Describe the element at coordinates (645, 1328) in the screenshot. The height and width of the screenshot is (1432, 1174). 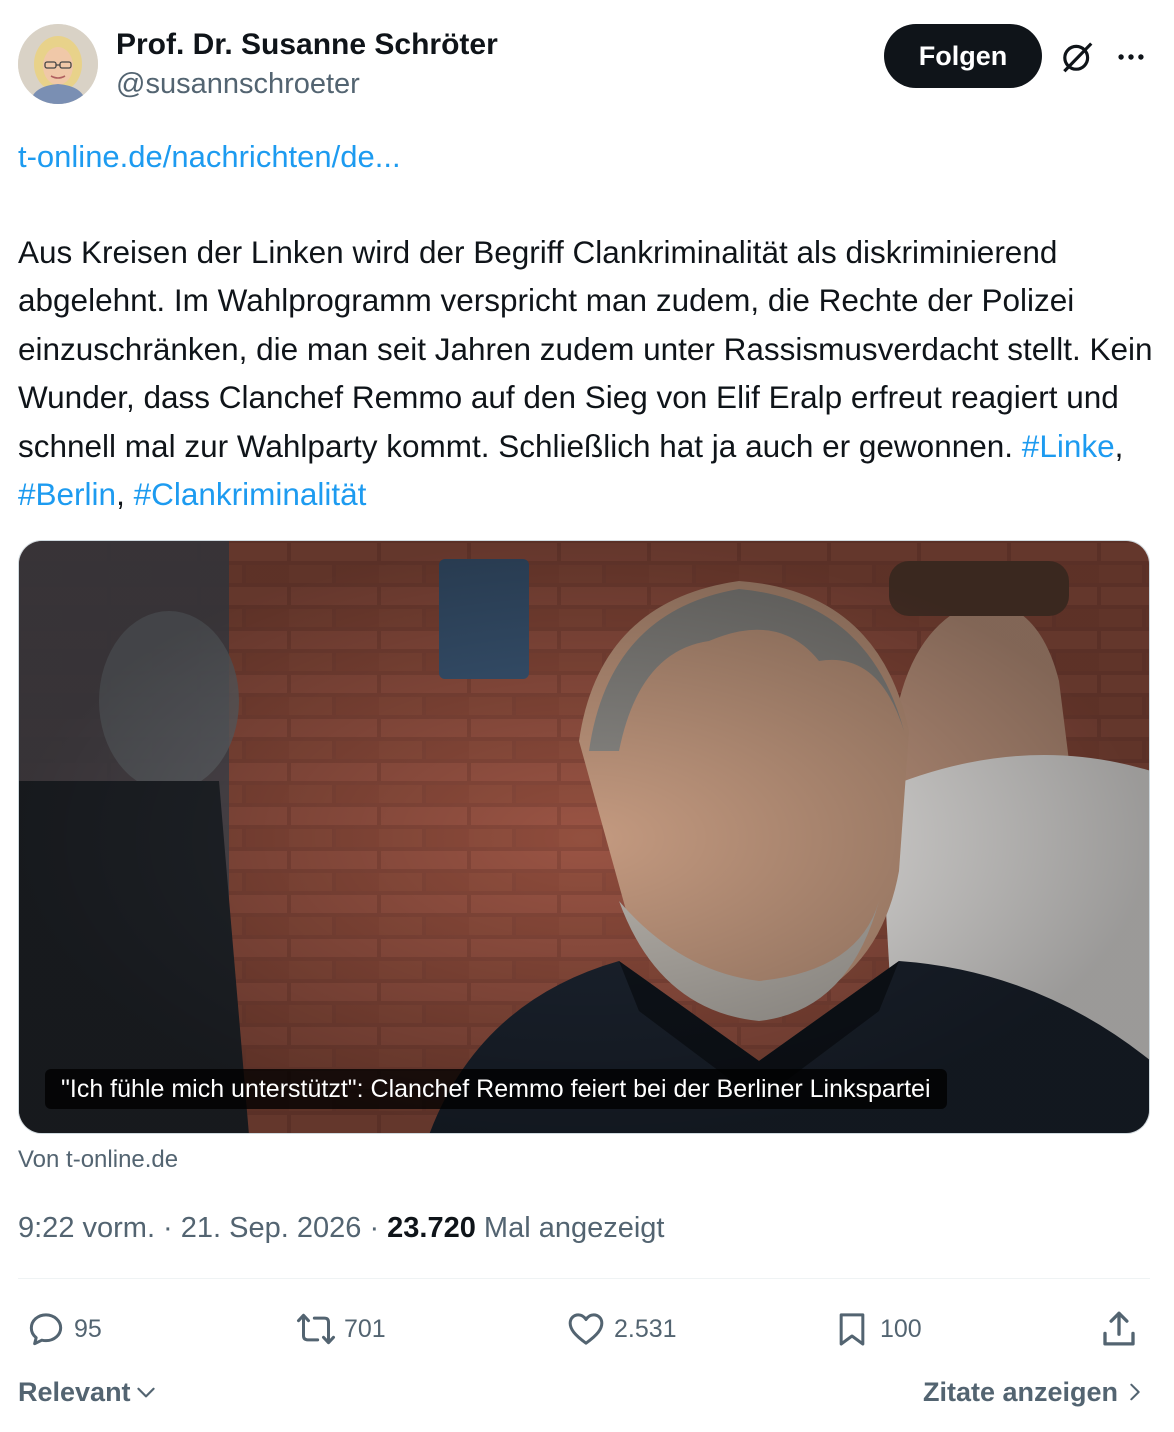
I see `like-count: 2.531` at that location.